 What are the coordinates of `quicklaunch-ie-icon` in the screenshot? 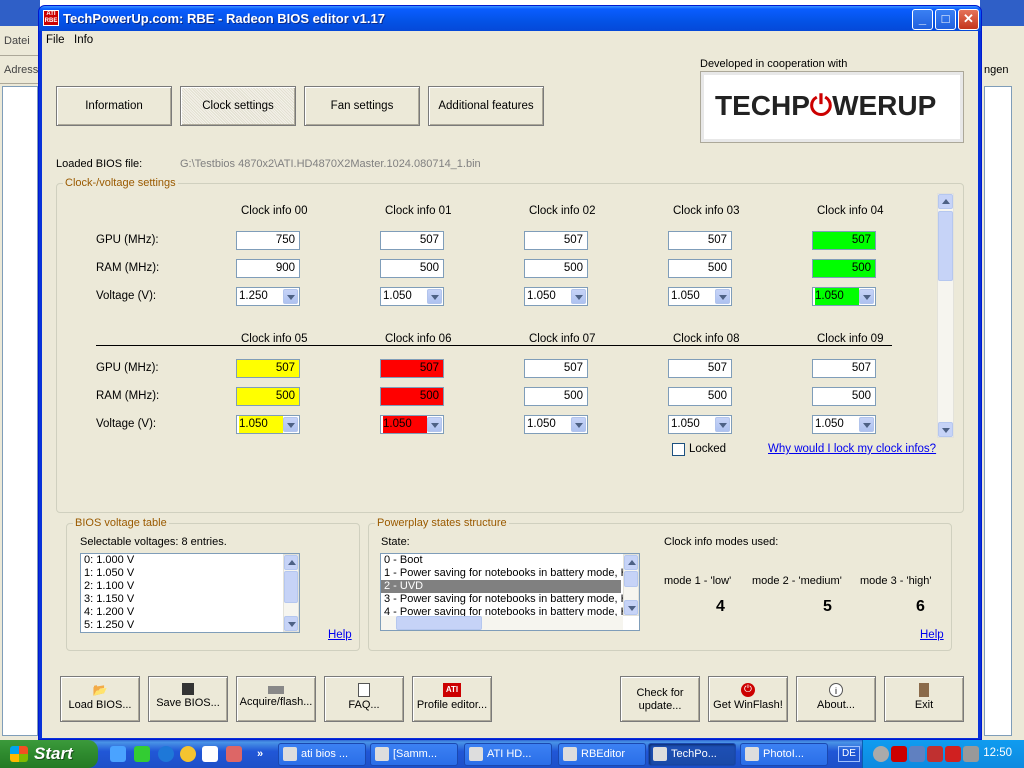 It's located at (166, 754).